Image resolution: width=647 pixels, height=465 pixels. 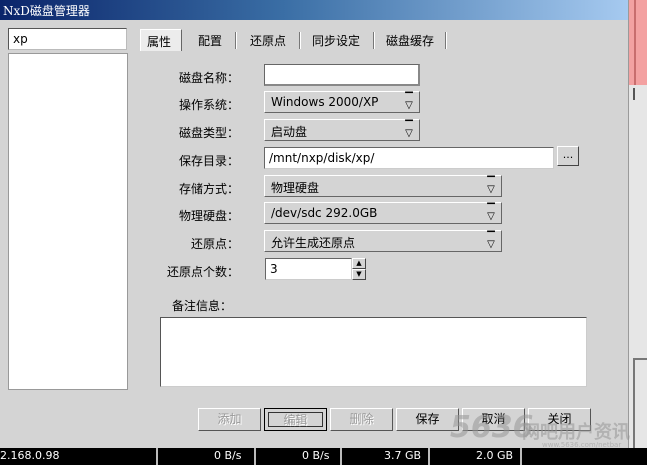 What do you see at coordinates (409, 158) in the screenshot?
I see `save-dir-input: /mnt/nxp/disk/xp/` at bounding box center [409, 158].